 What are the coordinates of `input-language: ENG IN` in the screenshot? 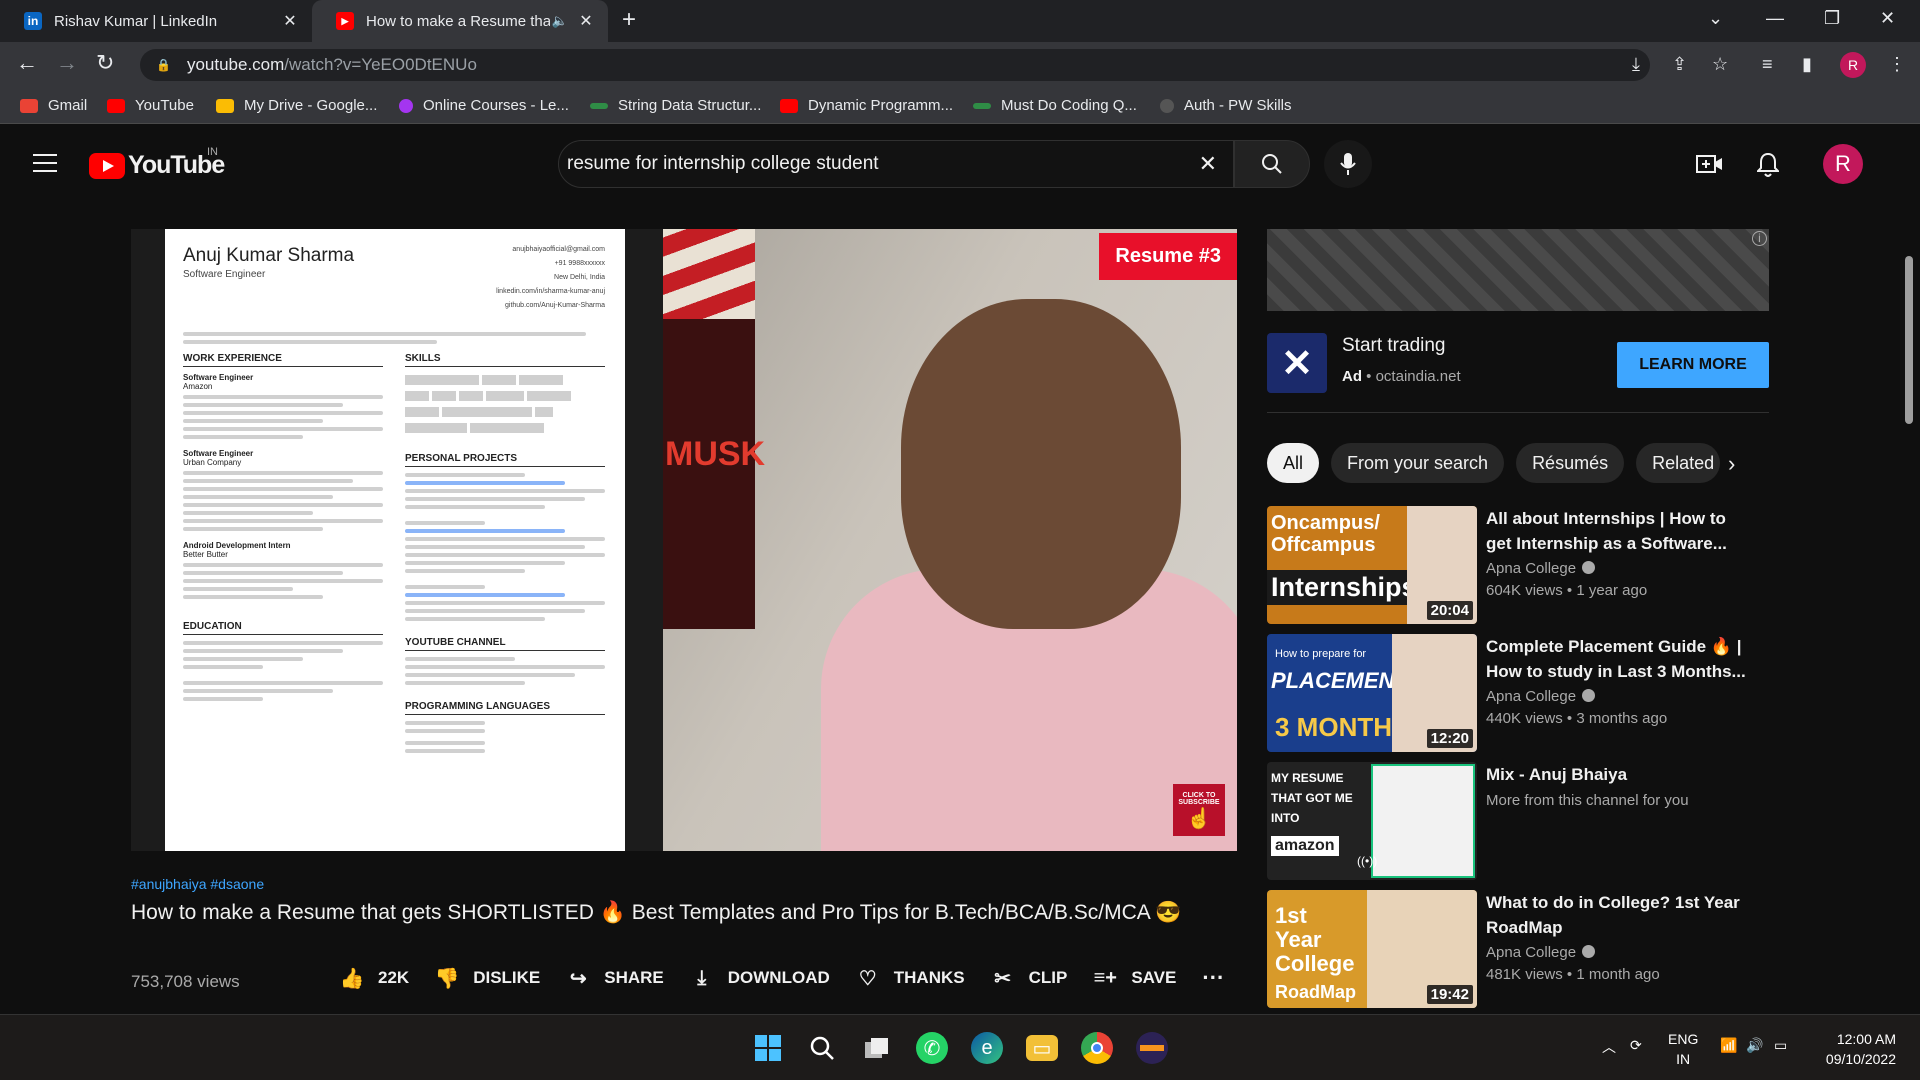 It's located at (1683, 1049).